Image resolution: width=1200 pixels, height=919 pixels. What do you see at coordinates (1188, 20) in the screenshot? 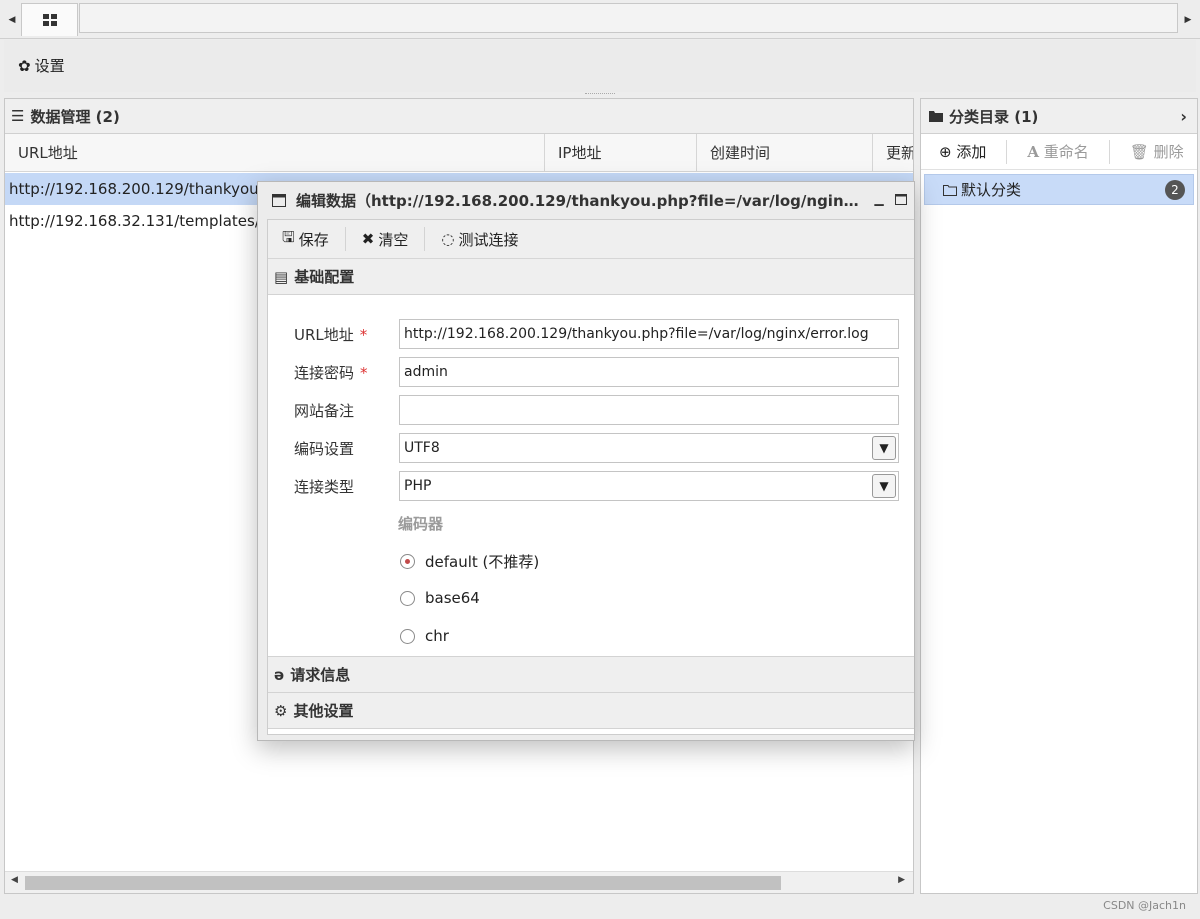
I see `tab-scroll-right-icon: ▶` at bounding box center [1188, 20].